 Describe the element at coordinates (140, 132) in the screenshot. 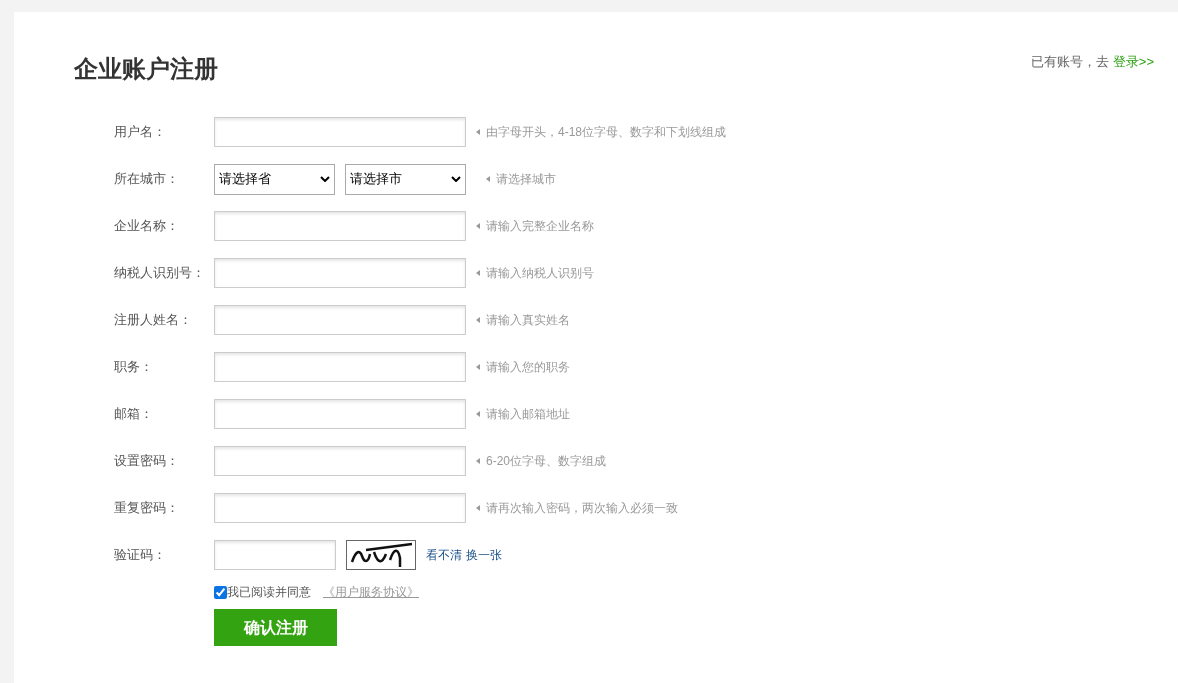

I see `field-label: 用户名：` at that location.